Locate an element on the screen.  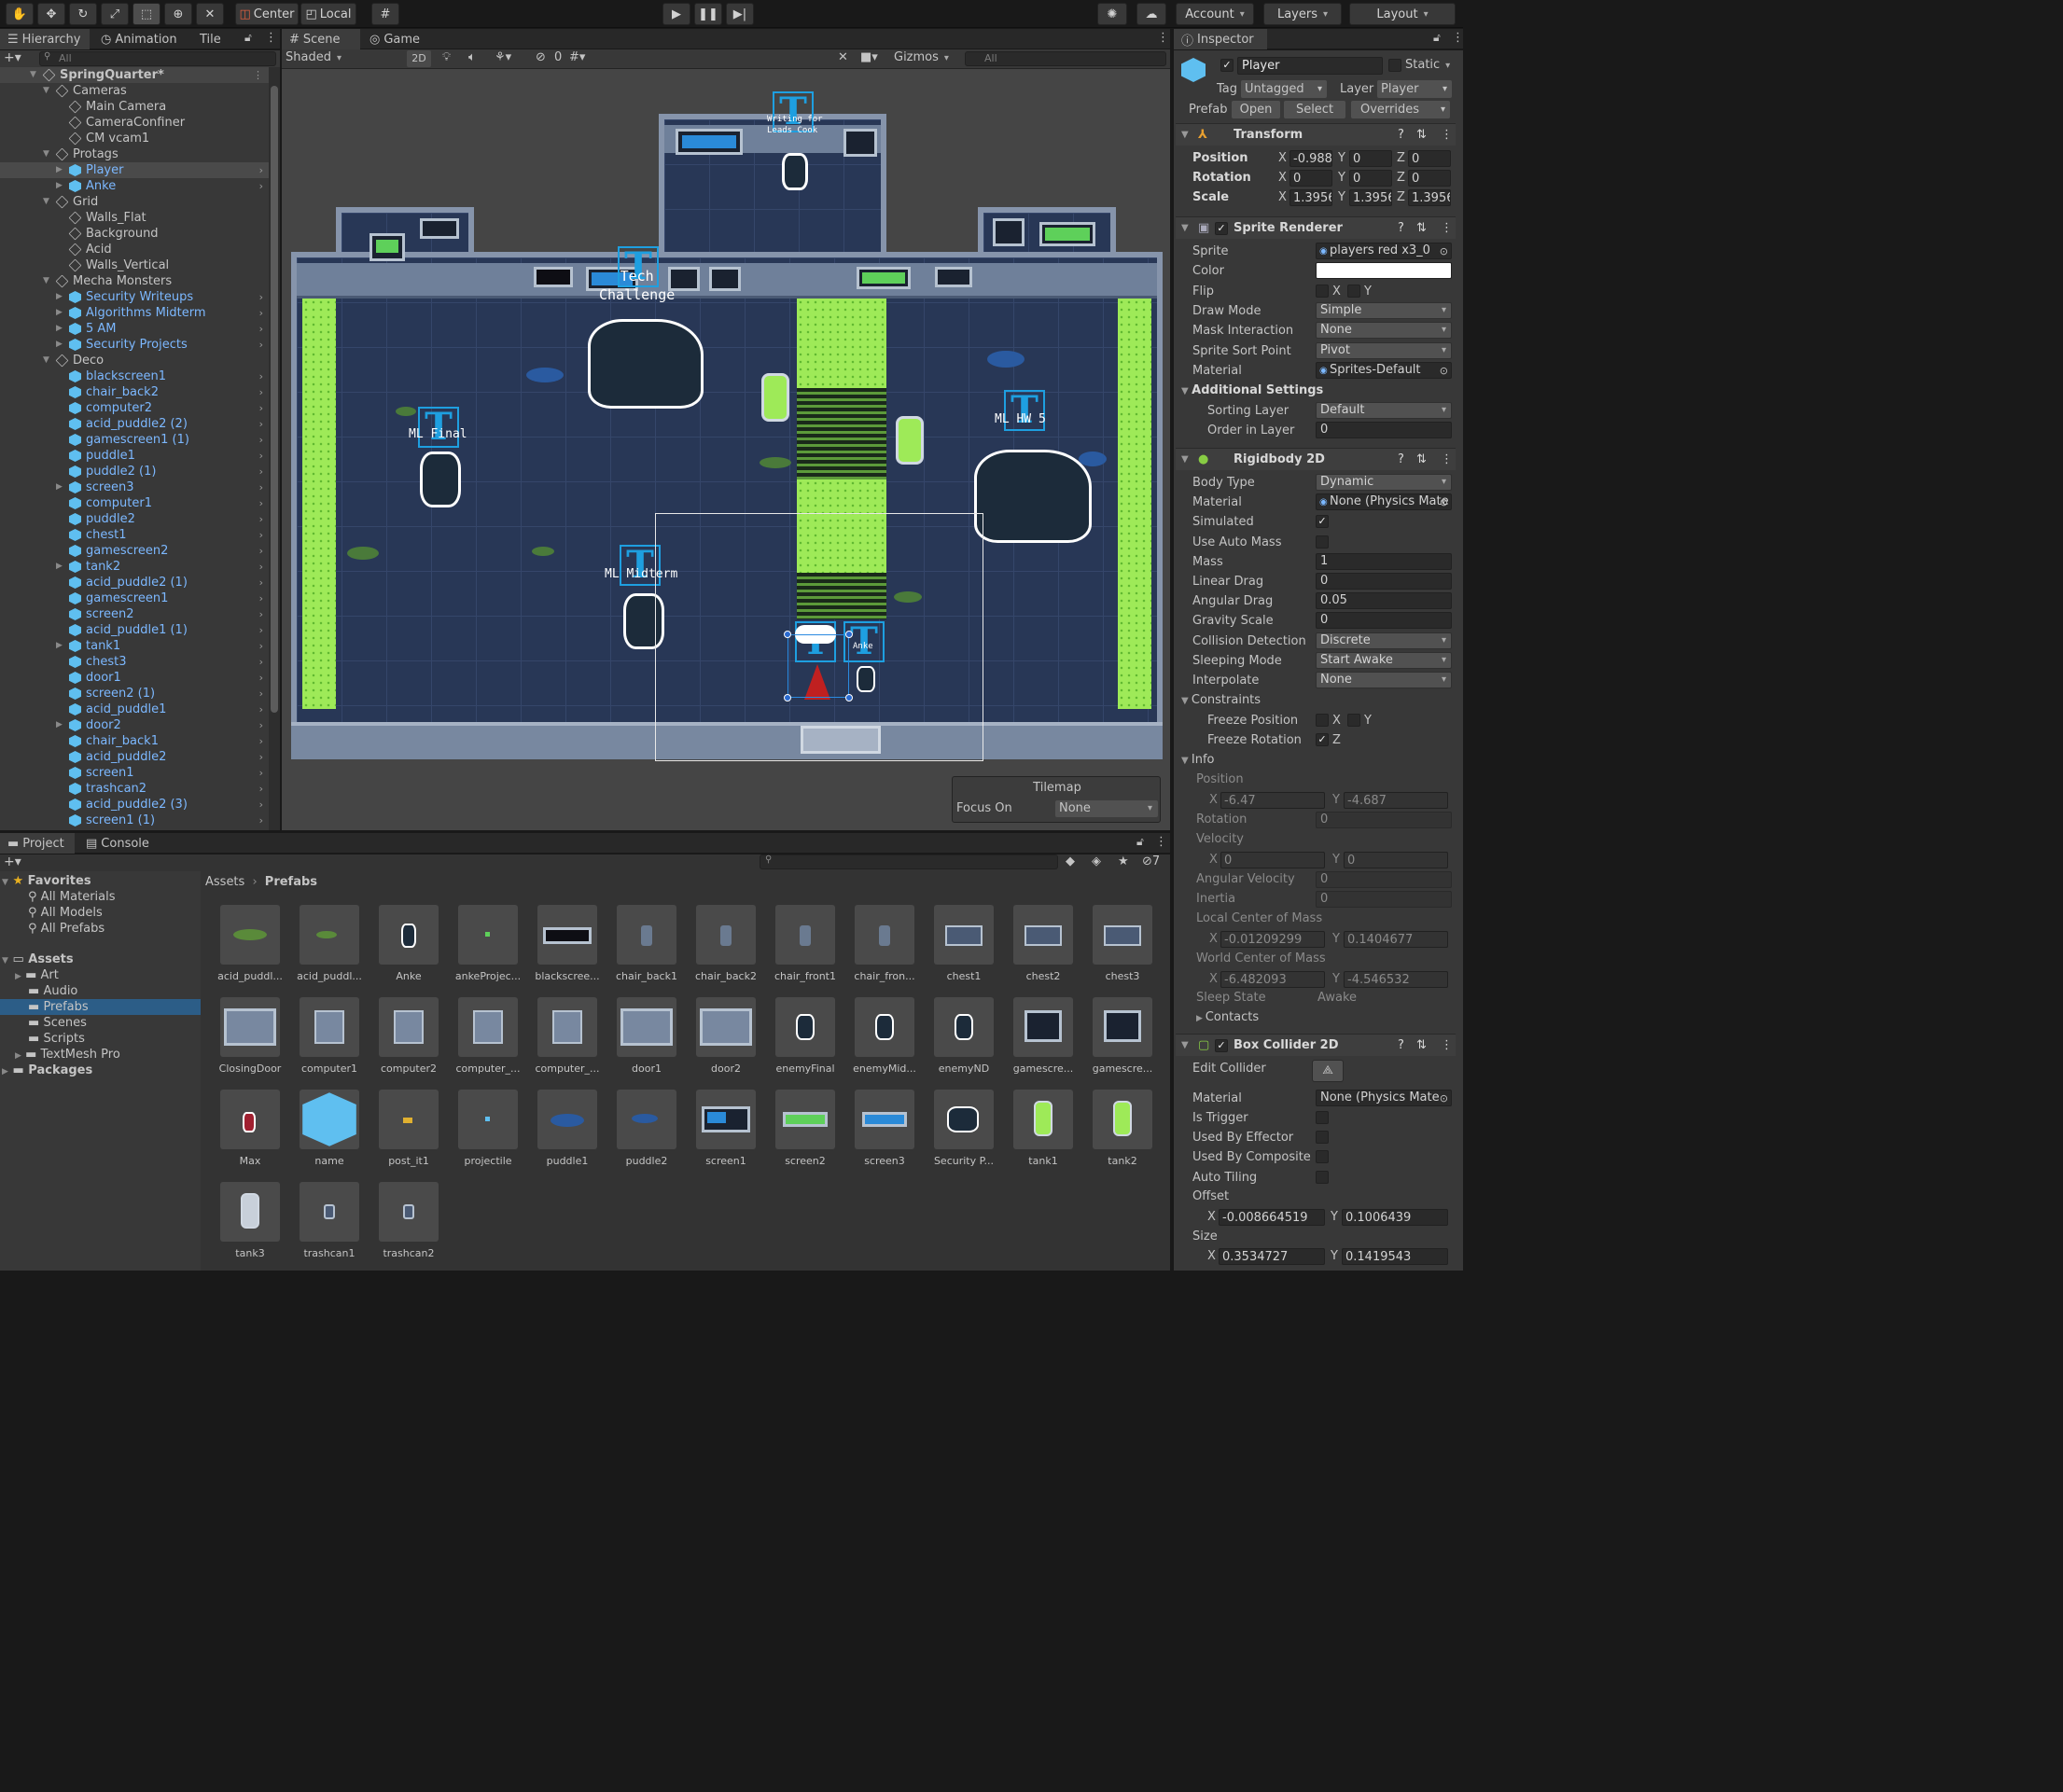
asset-item: computer1 is located at coordinates (329, 1040).